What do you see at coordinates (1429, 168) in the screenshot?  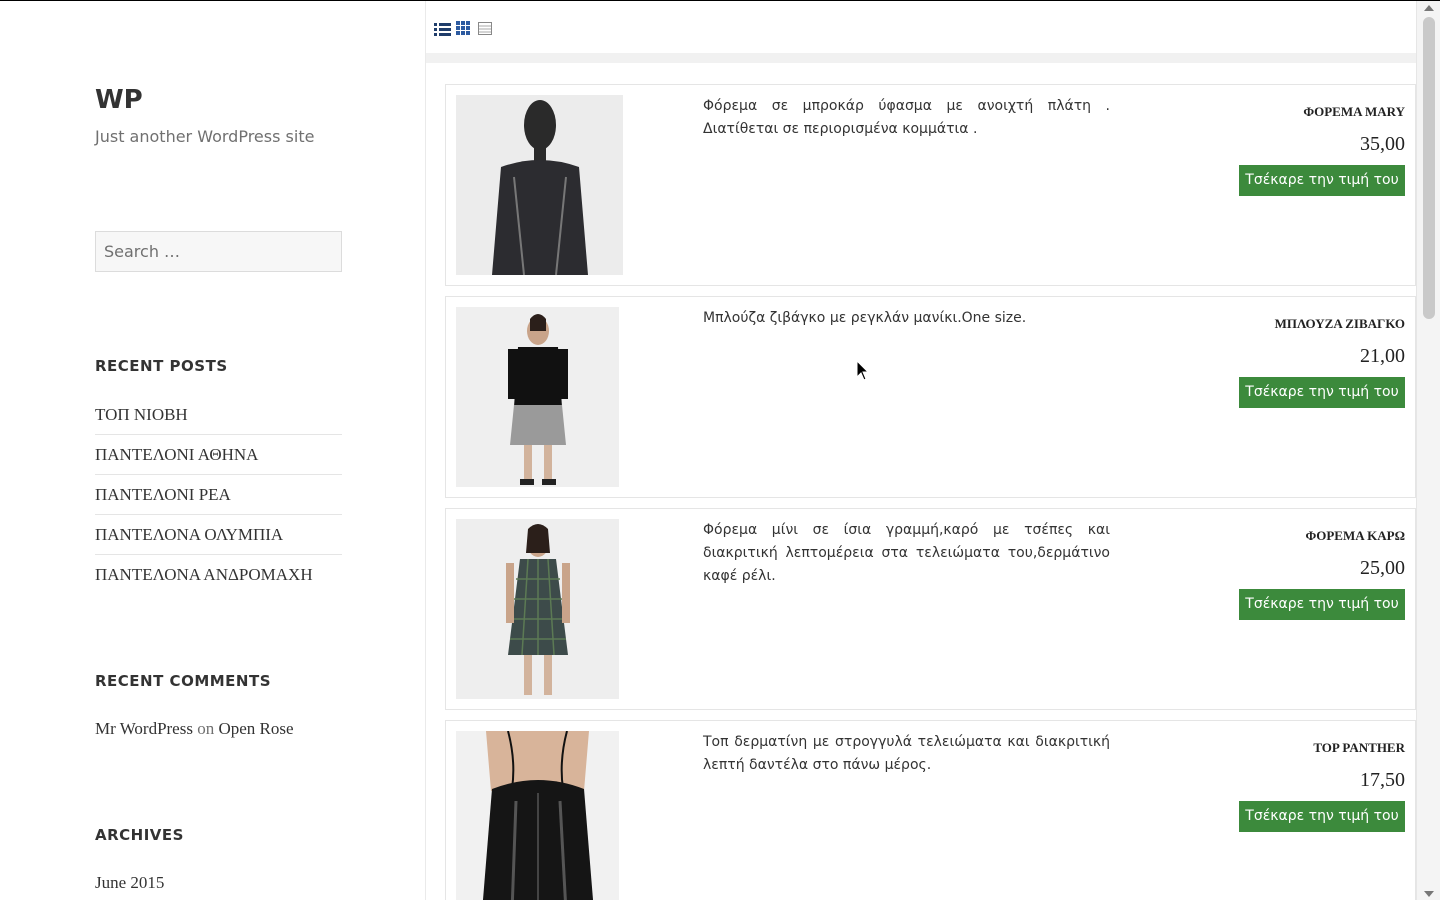 I see `scrollbar-thumb` at bounding box center [1429, 168].